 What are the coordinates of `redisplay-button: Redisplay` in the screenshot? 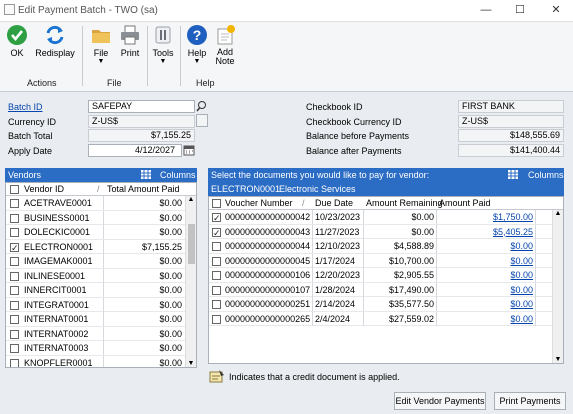 It's located at (55, 41).